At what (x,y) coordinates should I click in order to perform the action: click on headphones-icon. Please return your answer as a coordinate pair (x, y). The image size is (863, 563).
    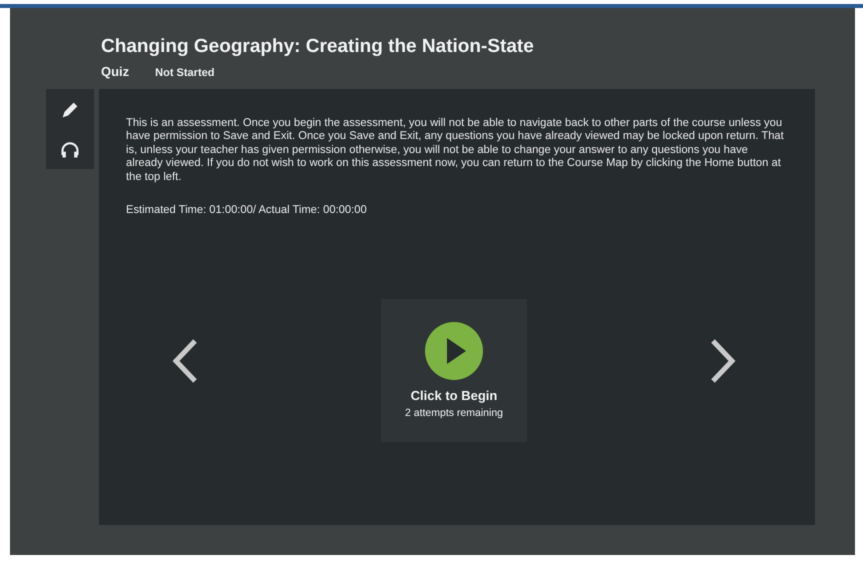
    Looking at the image, I should click on (70, 150).